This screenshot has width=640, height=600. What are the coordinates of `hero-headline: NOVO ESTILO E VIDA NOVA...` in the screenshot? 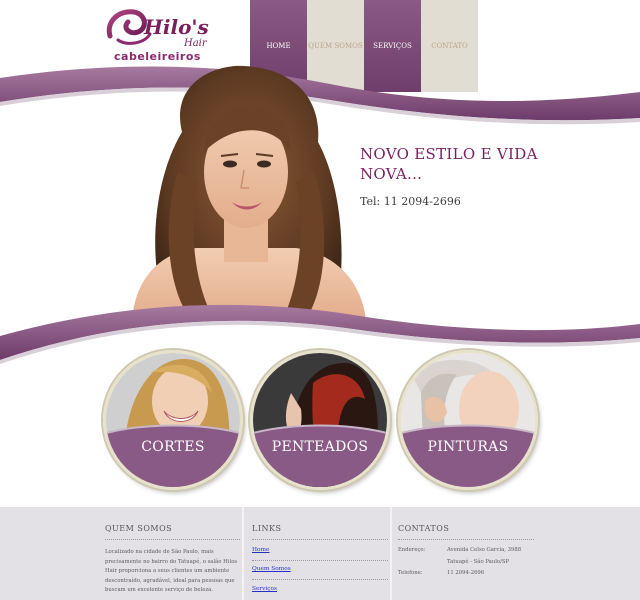 It's located at (449, 164).